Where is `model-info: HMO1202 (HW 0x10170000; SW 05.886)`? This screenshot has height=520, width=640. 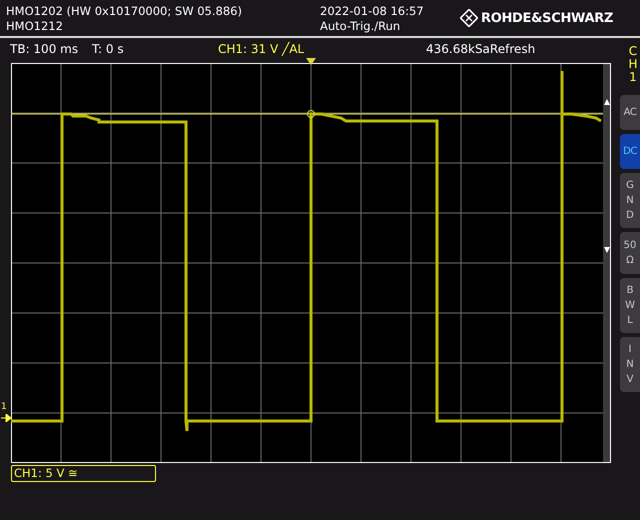
model-info: HMO1202 (HW 0x10170000; SW 05.886) is located at coordinates (124, 11).